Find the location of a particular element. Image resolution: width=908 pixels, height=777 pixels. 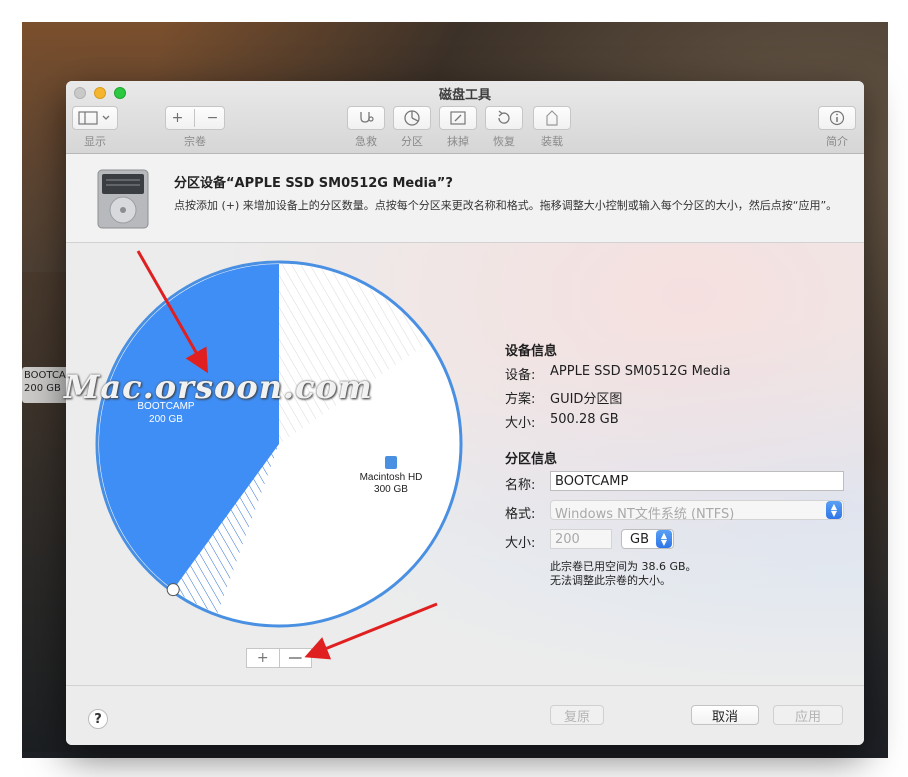

erase-icon is located at coordinates (458, 118).